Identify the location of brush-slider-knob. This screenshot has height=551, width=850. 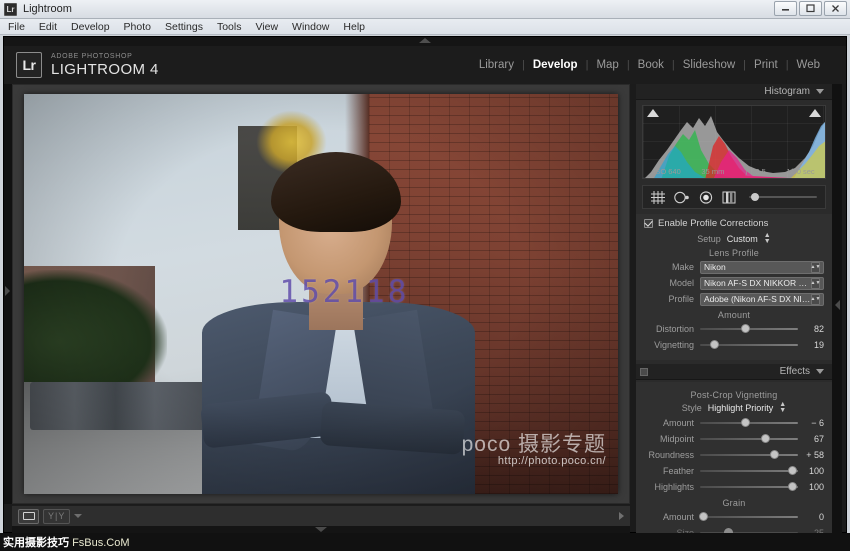
(755, 197).